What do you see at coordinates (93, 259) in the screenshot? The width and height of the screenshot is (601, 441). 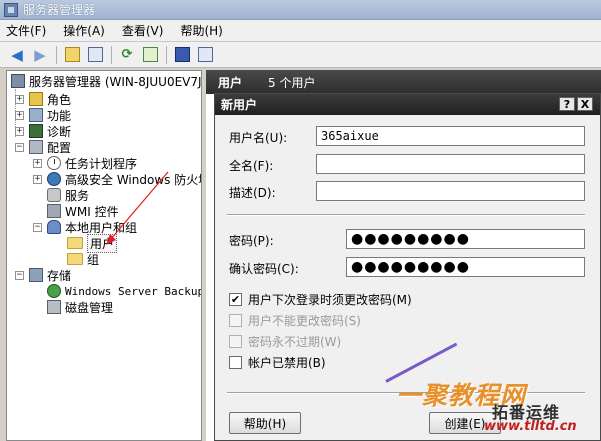 I see `tree-label: 组` at bounding box center [93, 259].